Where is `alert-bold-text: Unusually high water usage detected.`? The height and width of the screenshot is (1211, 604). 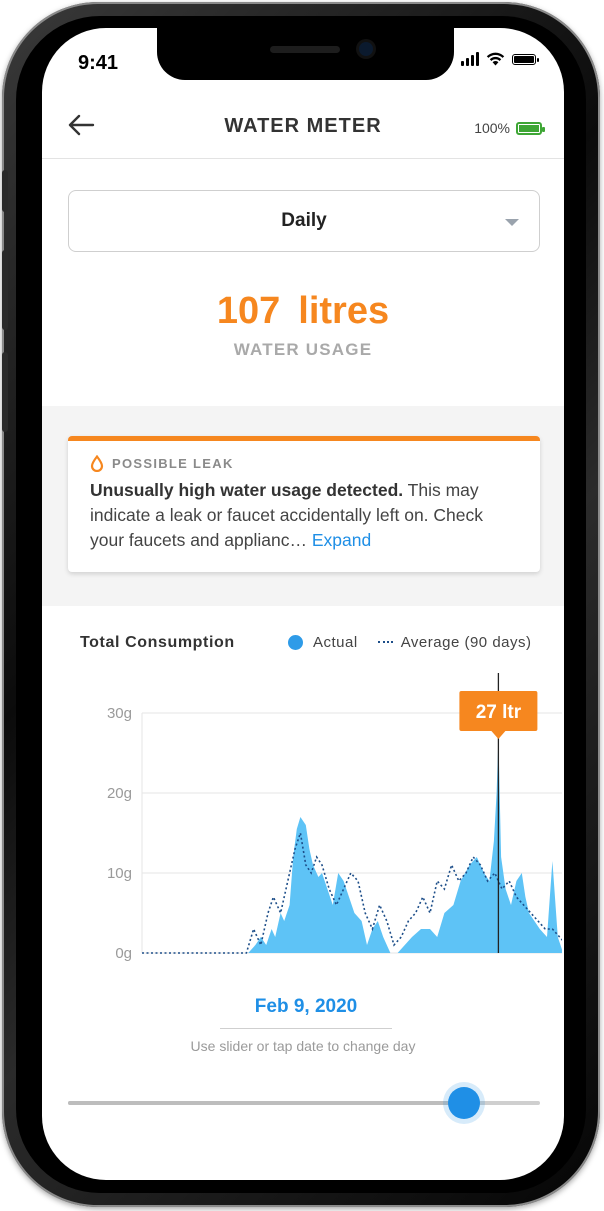 alert-bold-text: Unusually high water usage detected. is located at coordinates (247, 490).